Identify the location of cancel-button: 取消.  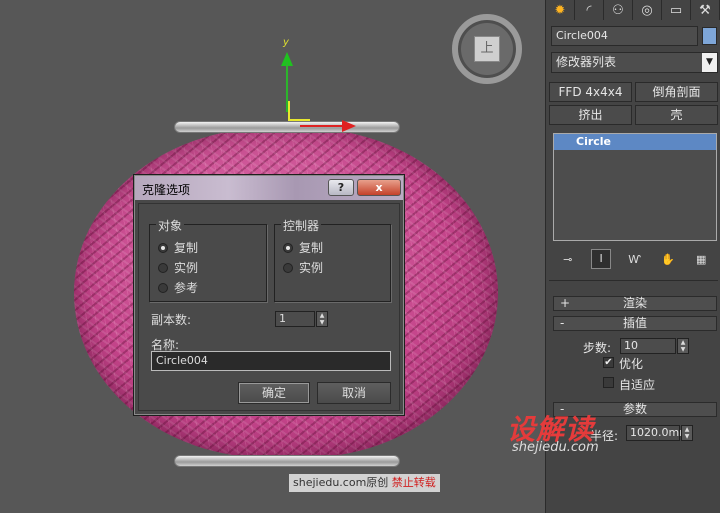
(354, 393).